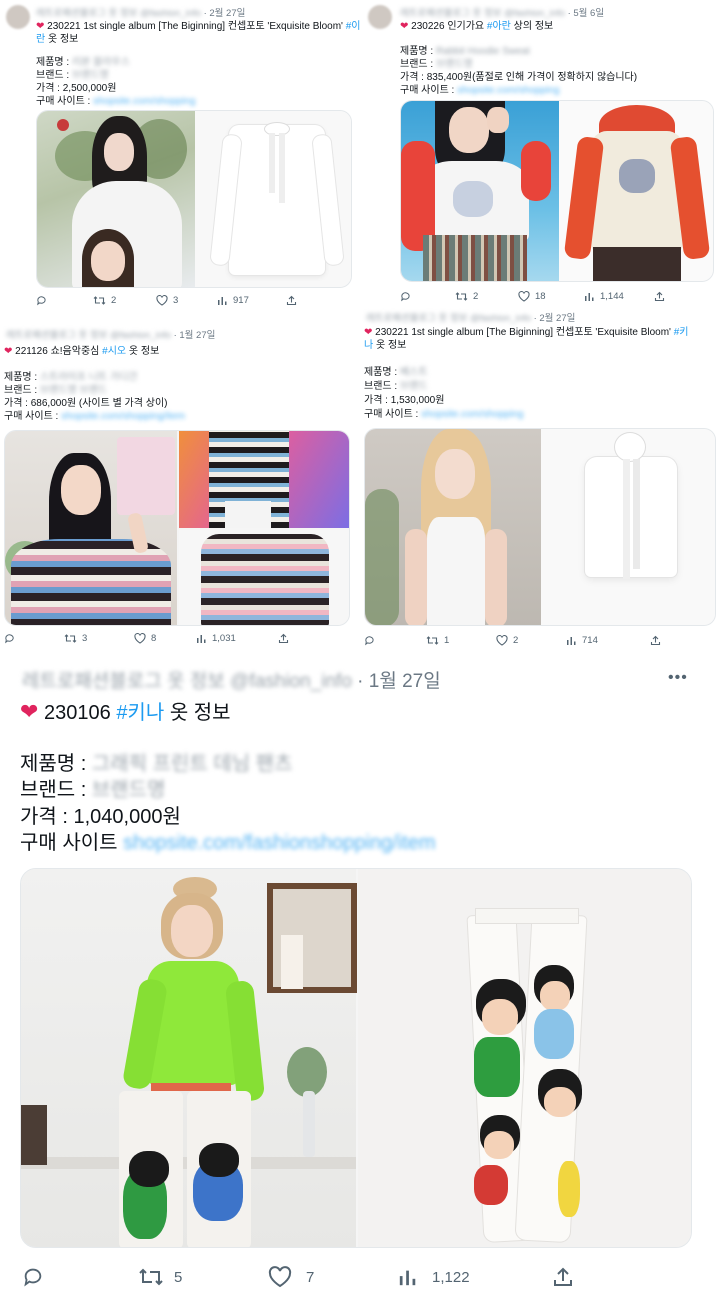 The image size is (720, 1308). I want to click on like-count: 18, so click(540, 296).